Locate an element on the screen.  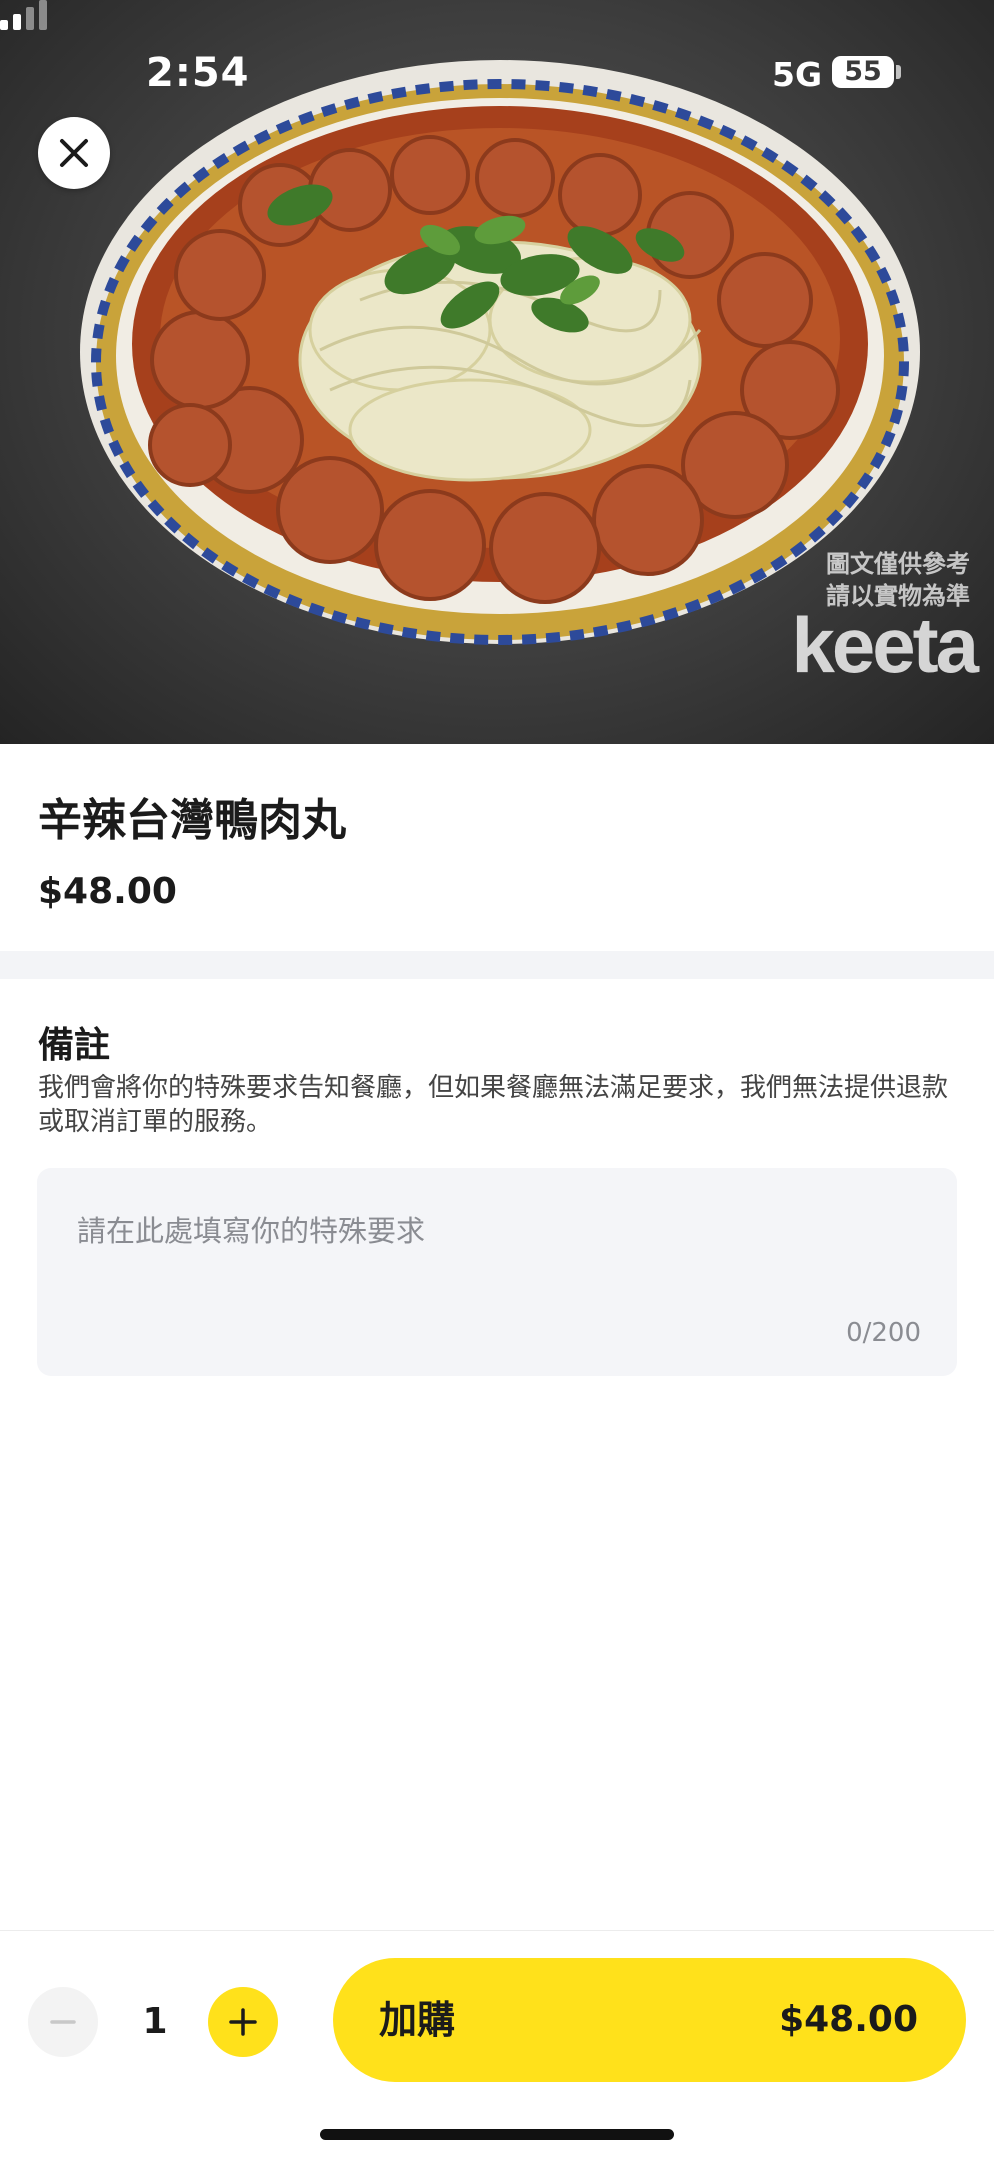
status-time: 2:54 is located at coordinates (198, 73).